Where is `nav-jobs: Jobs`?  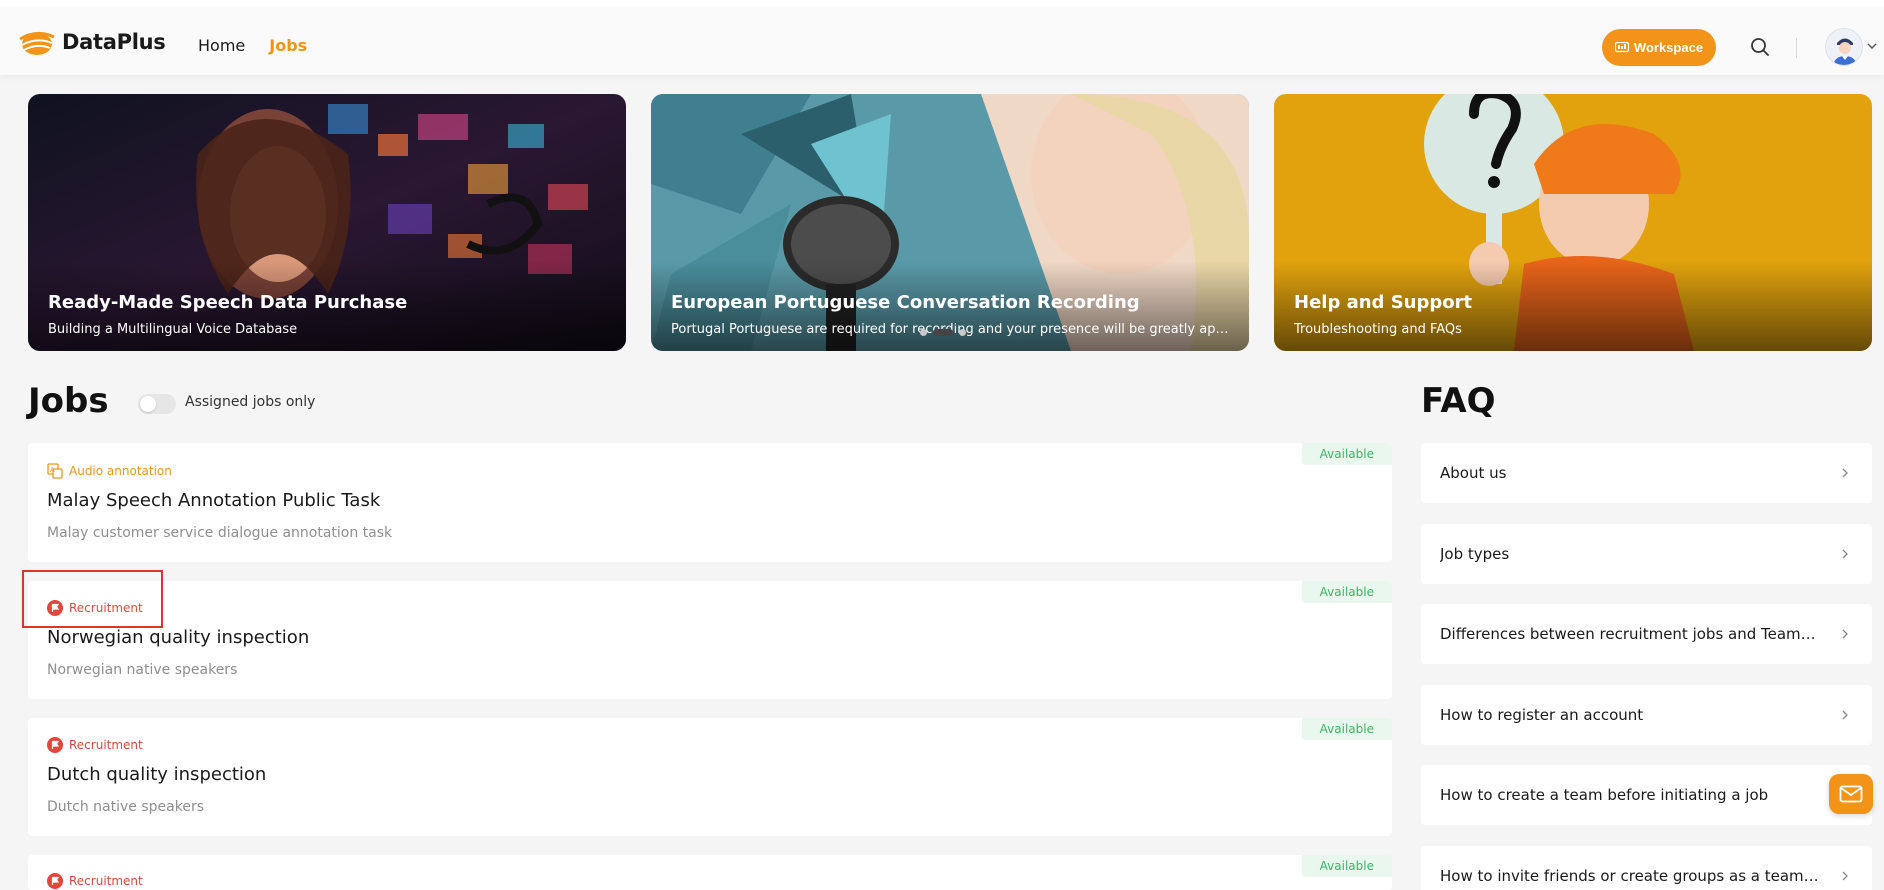 nav-jobs: Jobs is located at coordinates (288, 45).